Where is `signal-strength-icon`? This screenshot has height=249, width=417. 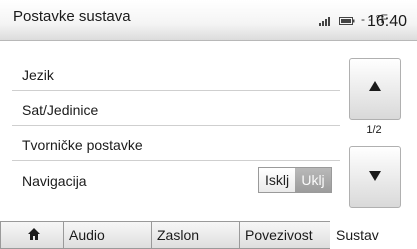
signal-strength-icon is located at coordinates (324, 21).